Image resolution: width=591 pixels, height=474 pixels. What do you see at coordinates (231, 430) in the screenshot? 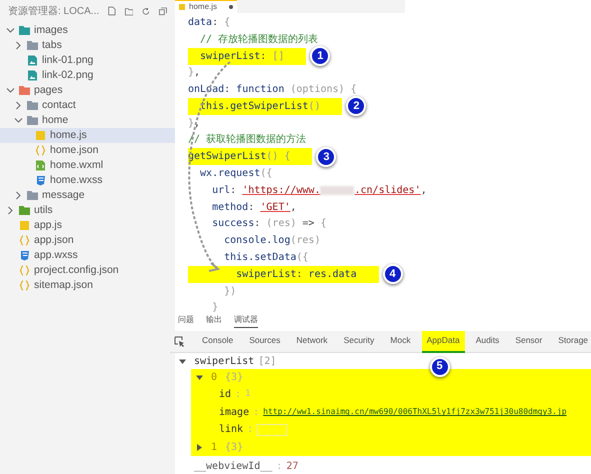
I see `property-name: link` at bounding box center [231, 430].